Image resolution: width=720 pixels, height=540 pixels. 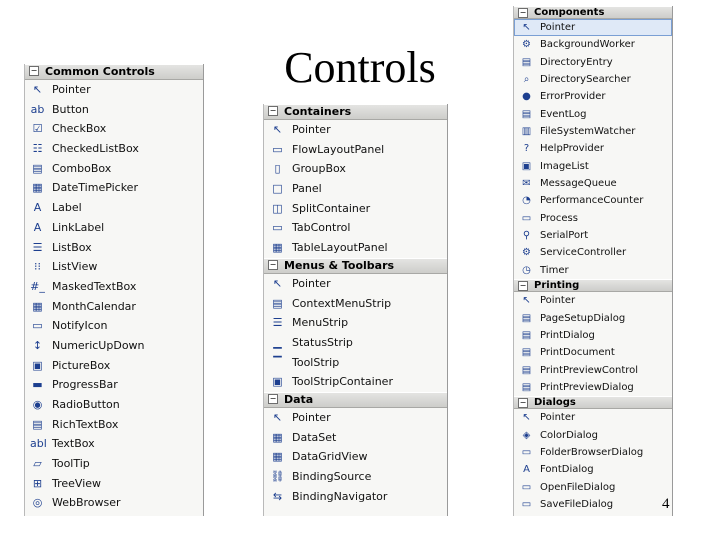 I want to click on toolbox-item-label: MenuStrip, so click(x=320, y=323).